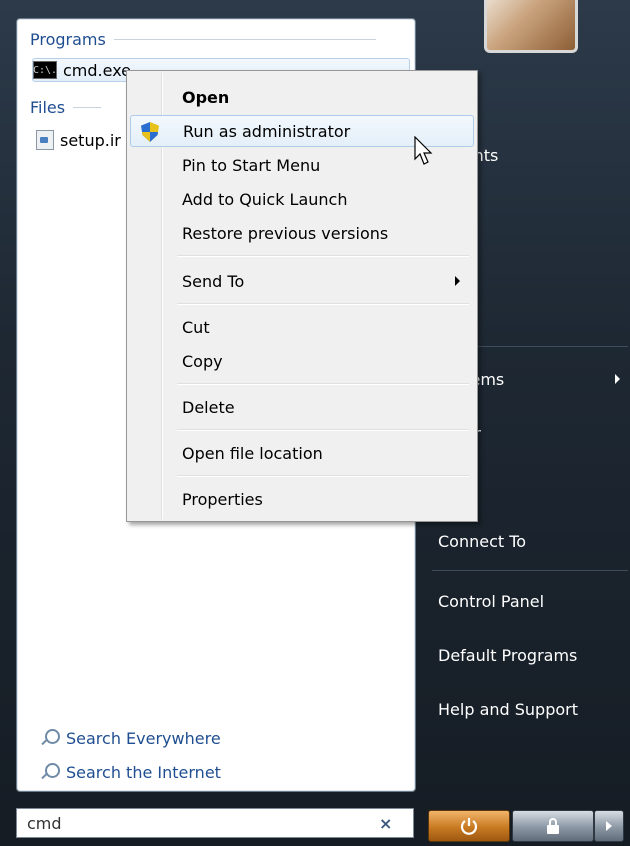 The width and height of the screenshot is (630, 846). What do you see at coordinates (423, 150) in the screenshot?
I see `mouse-cursor-icon` at bounding box center [423, 150].